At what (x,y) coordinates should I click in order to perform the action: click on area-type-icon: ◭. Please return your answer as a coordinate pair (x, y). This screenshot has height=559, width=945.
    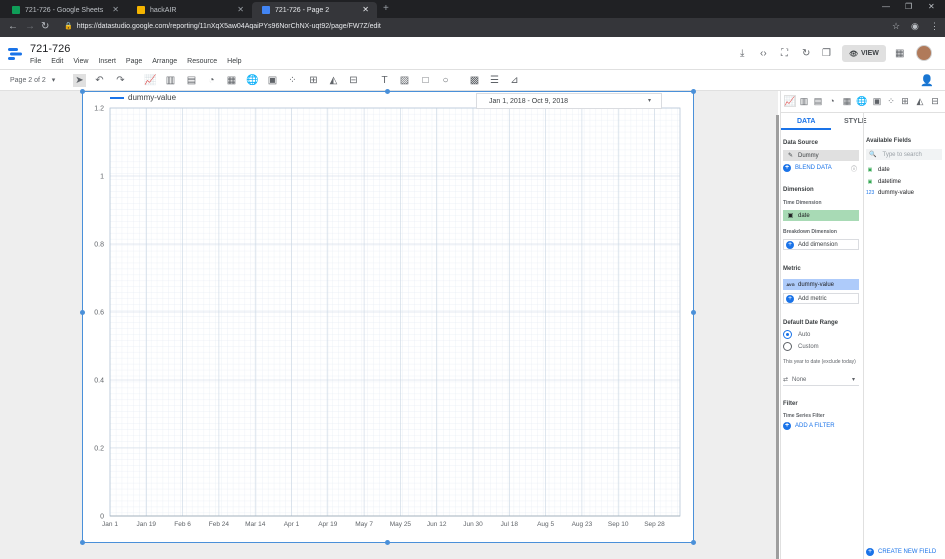
    Looking at the image, I should click on (920, 101).